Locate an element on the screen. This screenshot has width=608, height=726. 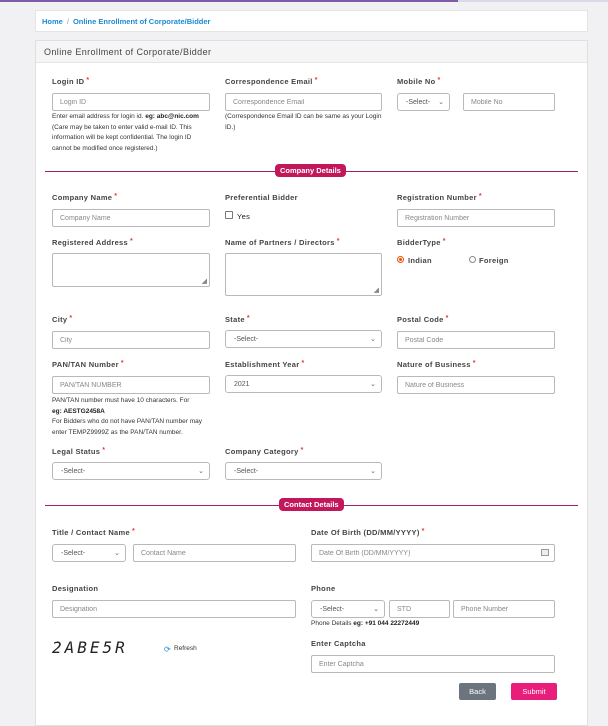
nature-of-business-label: Nature of Business * is located at coordinates (436, 364).